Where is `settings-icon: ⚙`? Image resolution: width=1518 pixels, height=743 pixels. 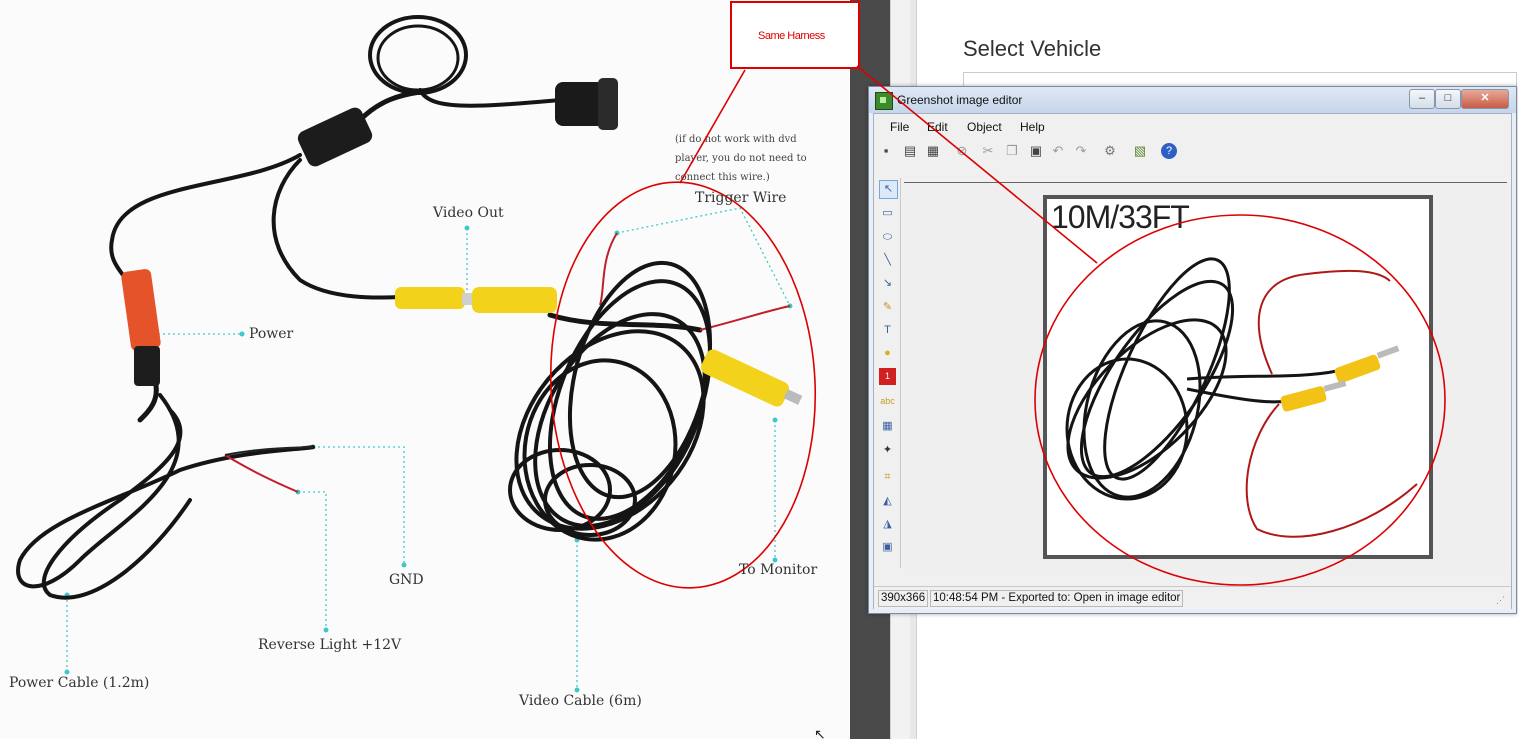 settings-icon: ⚙ is located at coordinates (1110, 151).